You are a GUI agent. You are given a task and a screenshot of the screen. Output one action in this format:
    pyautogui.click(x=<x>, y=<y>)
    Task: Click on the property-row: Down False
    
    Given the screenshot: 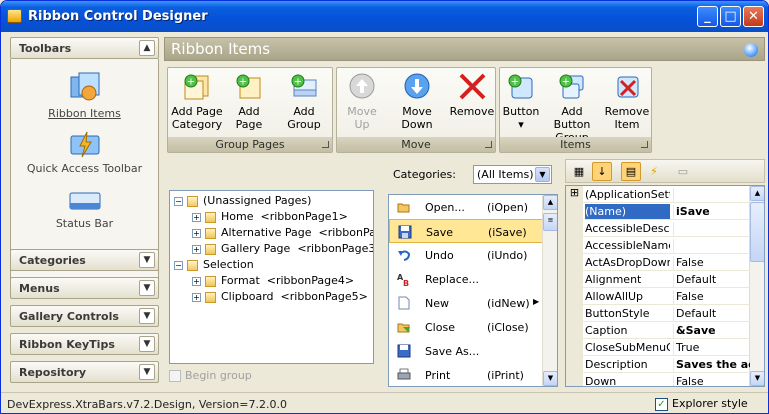 What is the action you would take?
    pyautogui.click(x=658, y=379)
    